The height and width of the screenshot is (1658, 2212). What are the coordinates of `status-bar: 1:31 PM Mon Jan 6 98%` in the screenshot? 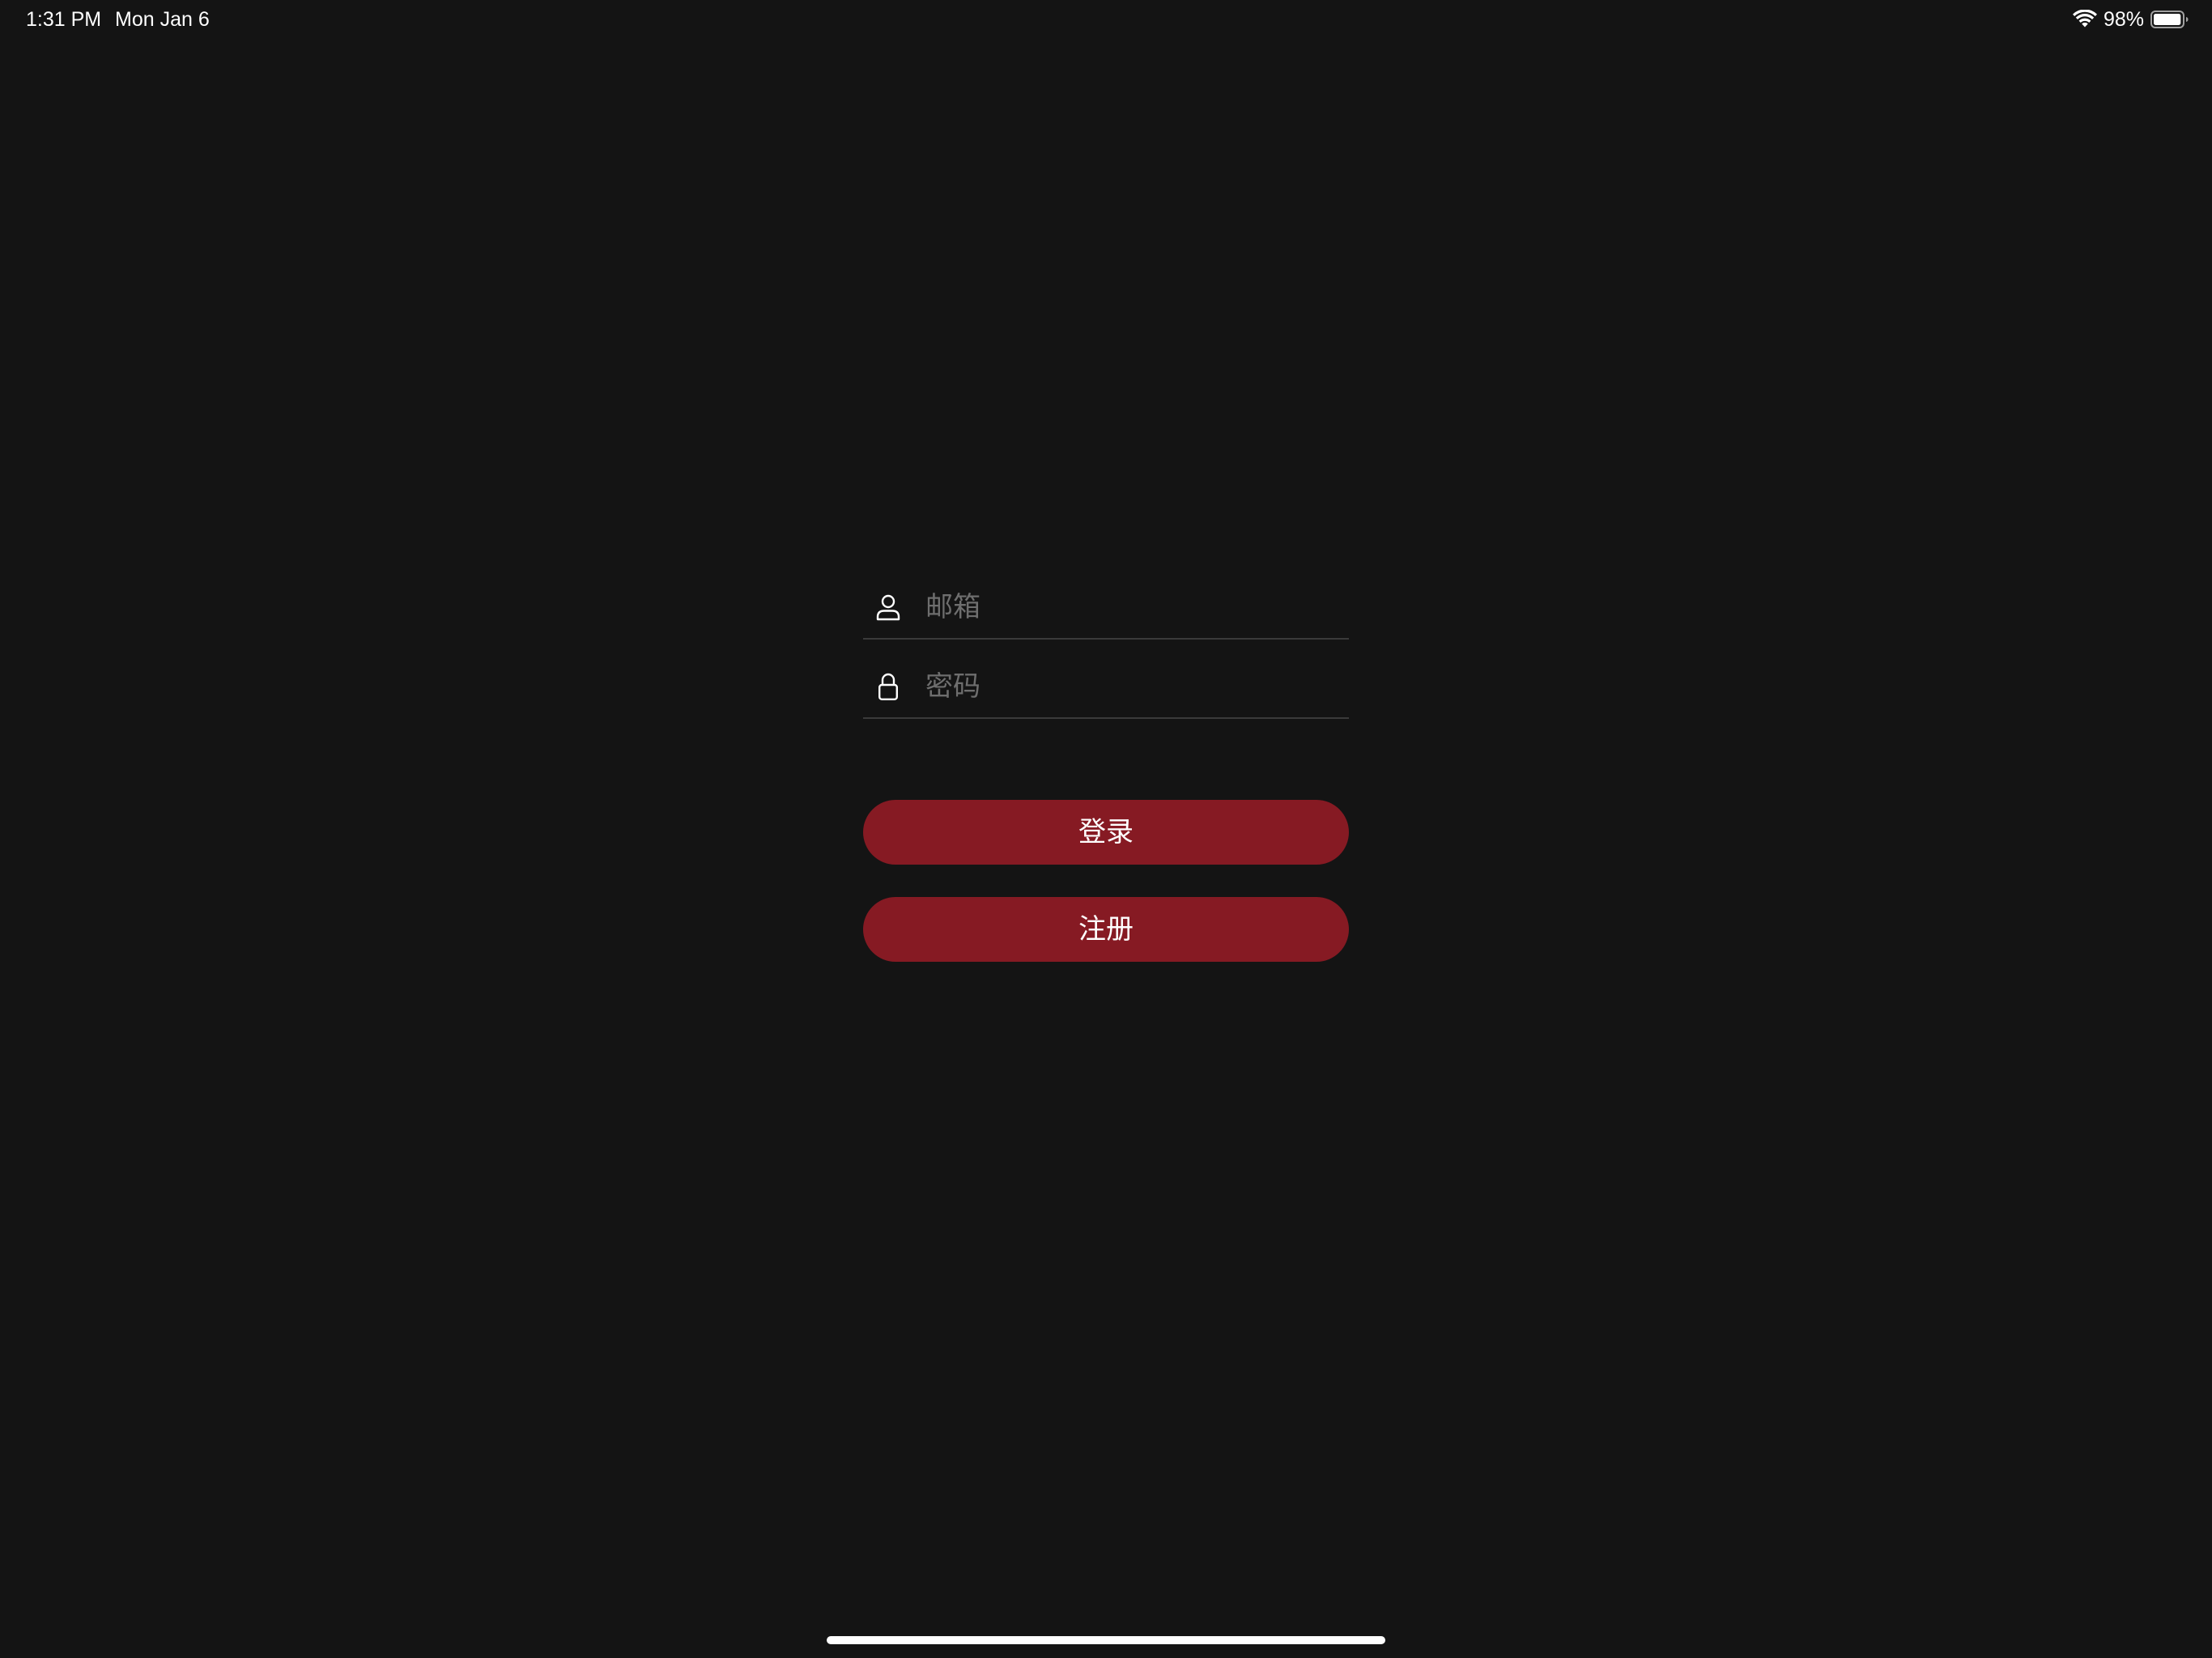 It's located at (1106, 19).